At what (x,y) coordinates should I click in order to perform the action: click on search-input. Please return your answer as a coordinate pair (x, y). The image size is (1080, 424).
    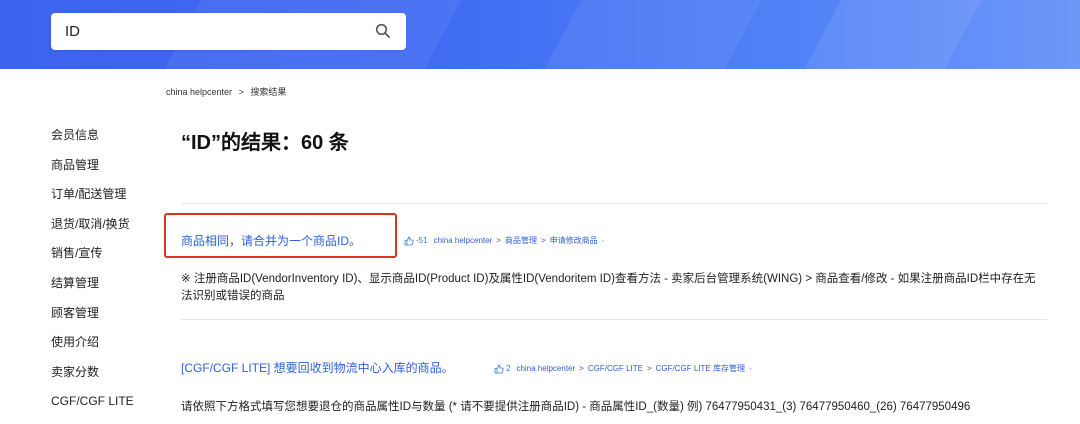
    Looking at the image, I should click on (215, 31).